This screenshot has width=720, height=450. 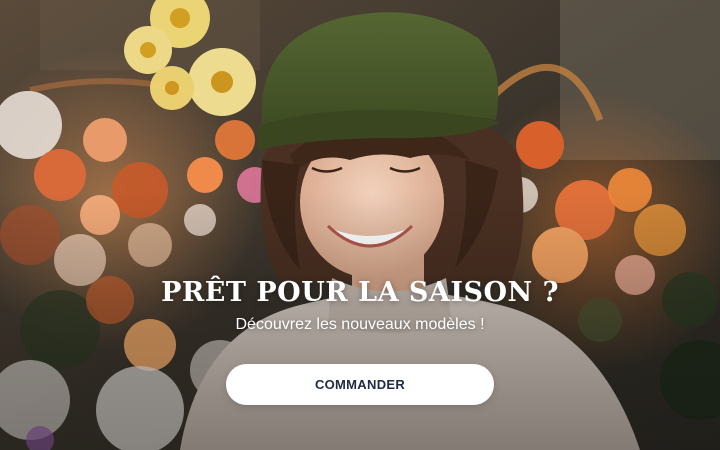 I want to click on order-button: COMMANDER, so click(x=360, y=384).